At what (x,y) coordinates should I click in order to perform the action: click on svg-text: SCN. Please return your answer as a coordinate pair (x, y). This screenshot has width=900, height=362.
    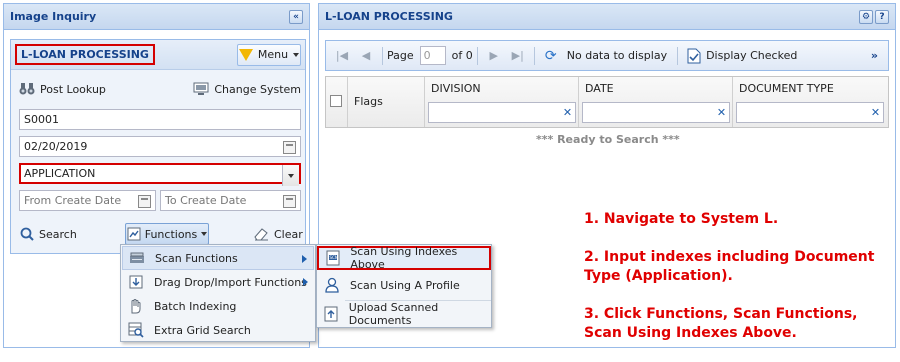
    Looking at the image, I should click on (333, 257).